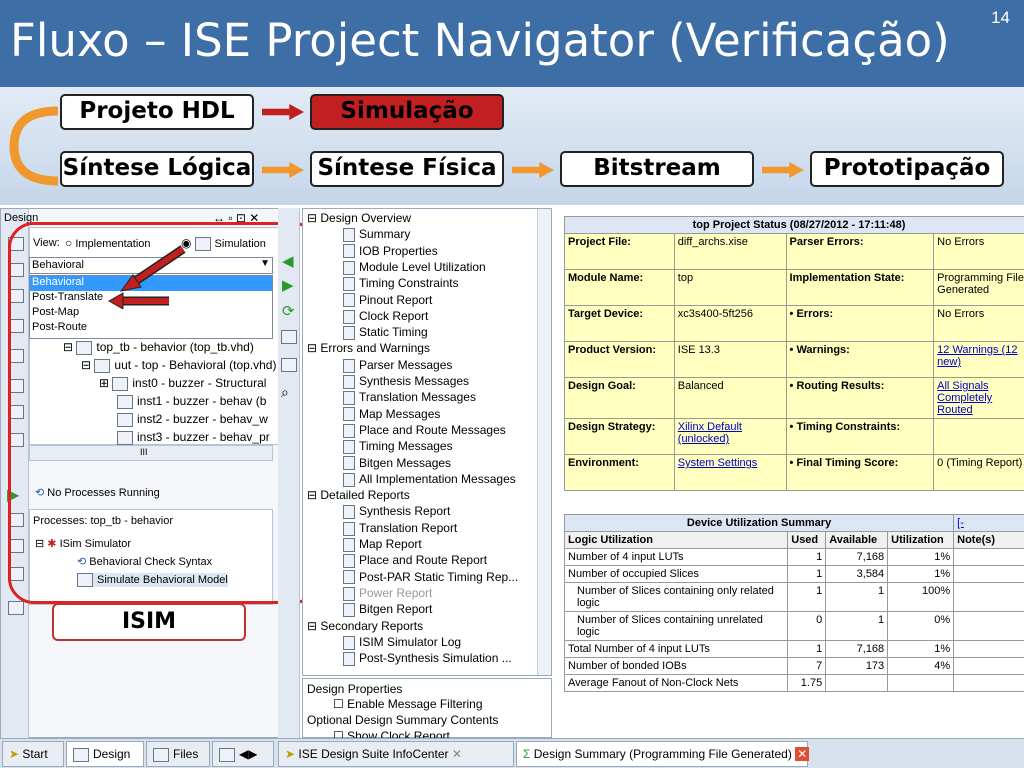 The width and height of the screenshot is (1024, 768). What do you see at coordinates (397, 365) in the screenshot?
I see `nav-item: Parser Messages` at bounding box center [397, 365].